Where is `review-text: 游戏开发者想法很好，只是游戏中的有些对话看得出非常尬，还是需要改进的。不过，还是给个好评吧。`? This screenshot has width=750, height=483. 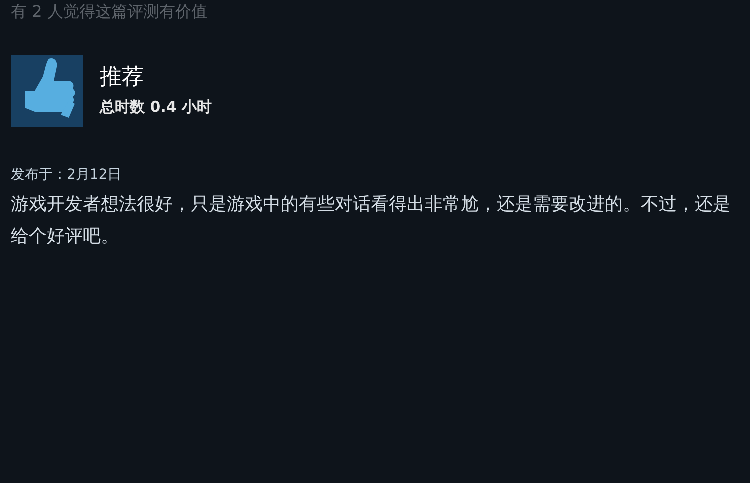
review-text: 游戏开发者想法很好，只是游戏中的有些对话看得出非常尬，还是需要改进的。不过，还是给个好评吧。 is located at coordinates (371, 221).